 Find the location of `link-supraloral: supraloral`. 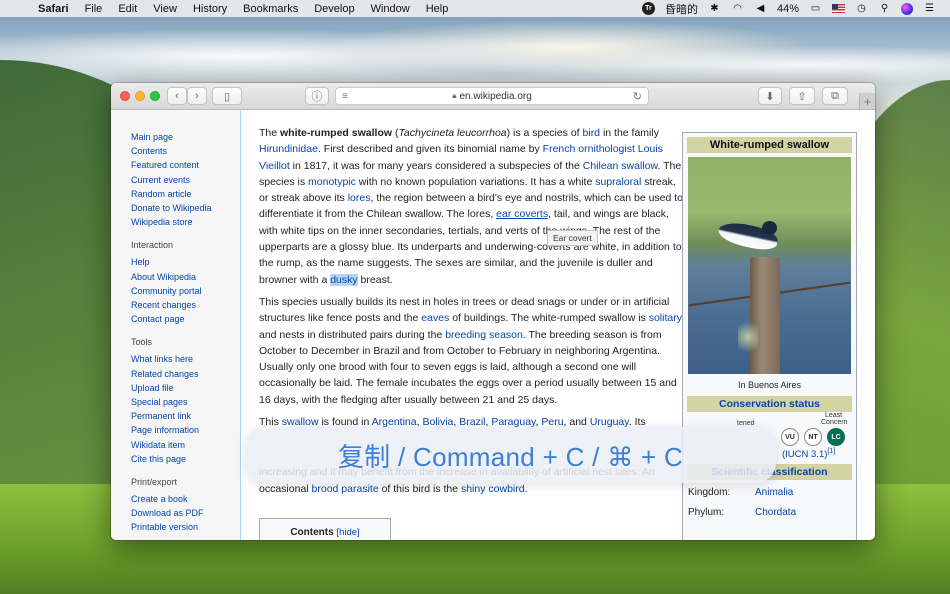

link-supraloral: supraloral is located at coordinates (618, 182).